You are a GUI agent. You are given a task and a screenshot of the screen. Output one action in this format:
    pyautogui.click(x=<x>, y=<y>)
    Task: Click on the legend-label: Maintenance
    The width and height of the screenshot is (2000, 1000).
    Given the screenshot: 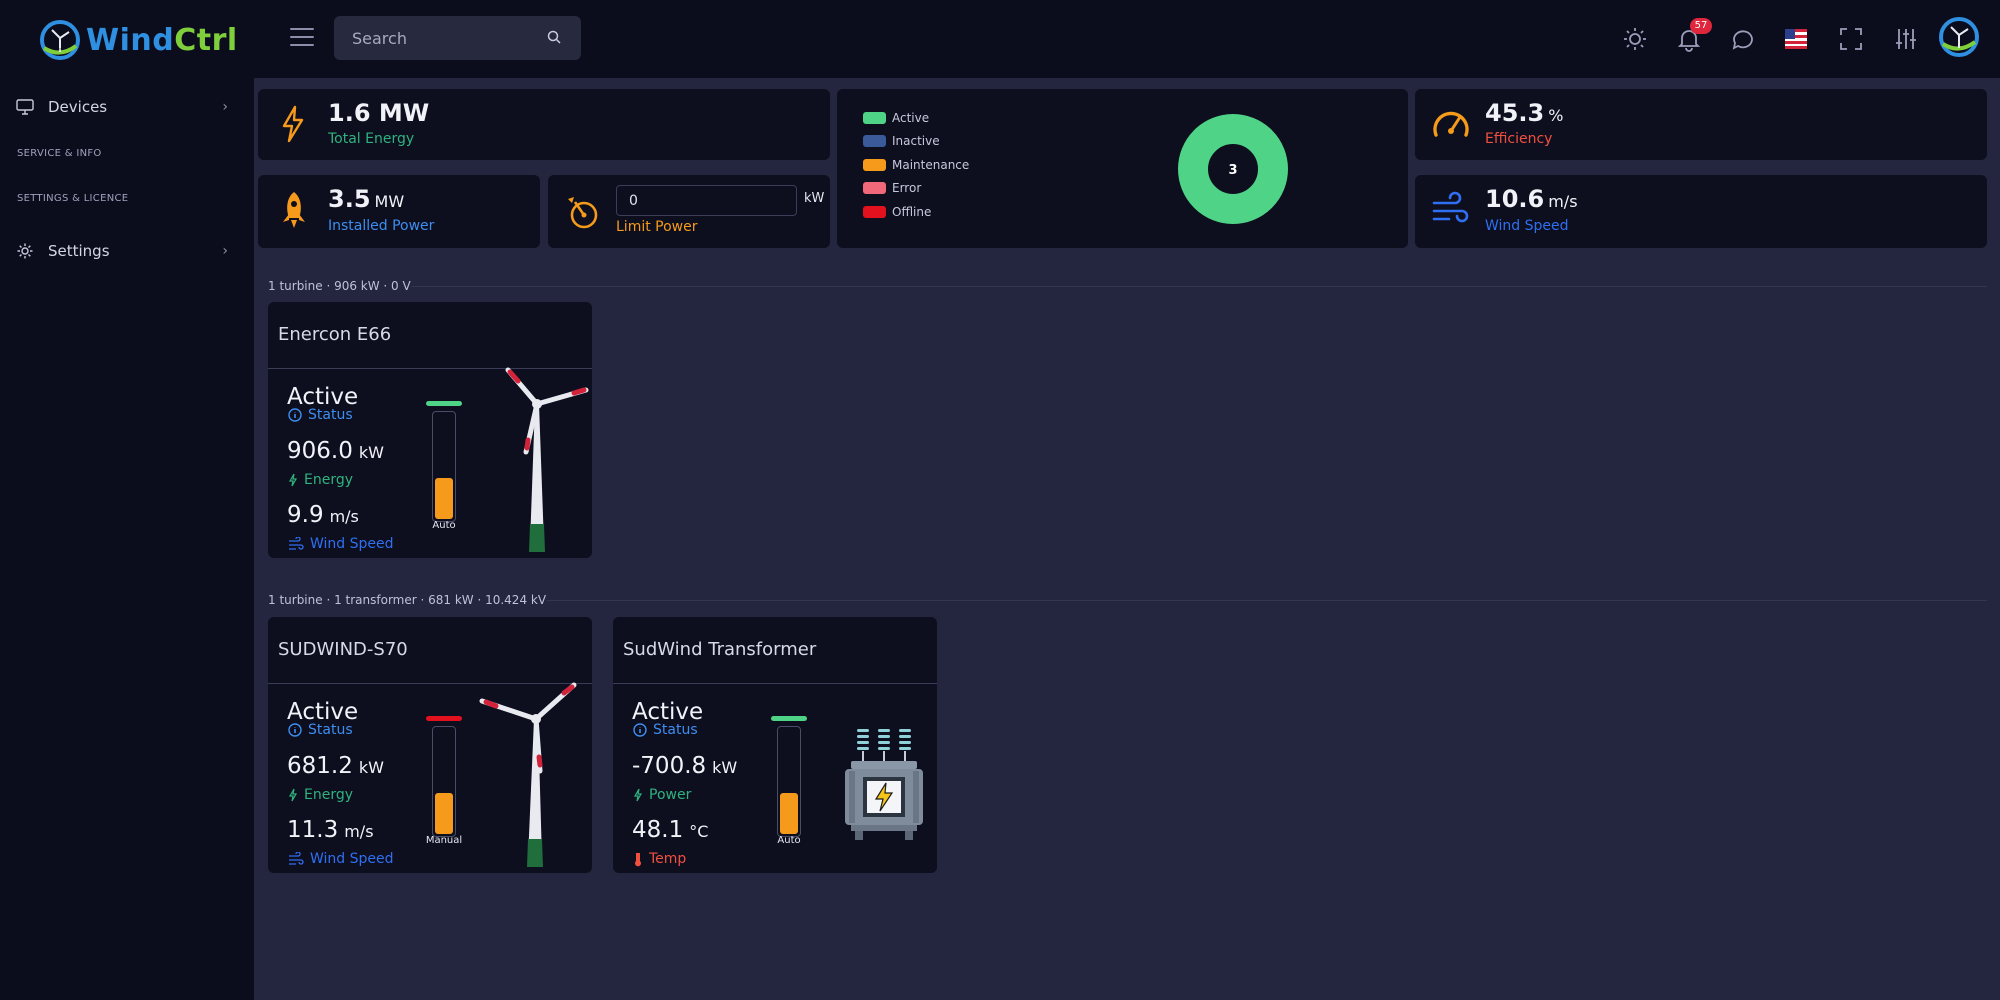 What is the action you would take?
    pyautogui.click(x=931, y=165)
    